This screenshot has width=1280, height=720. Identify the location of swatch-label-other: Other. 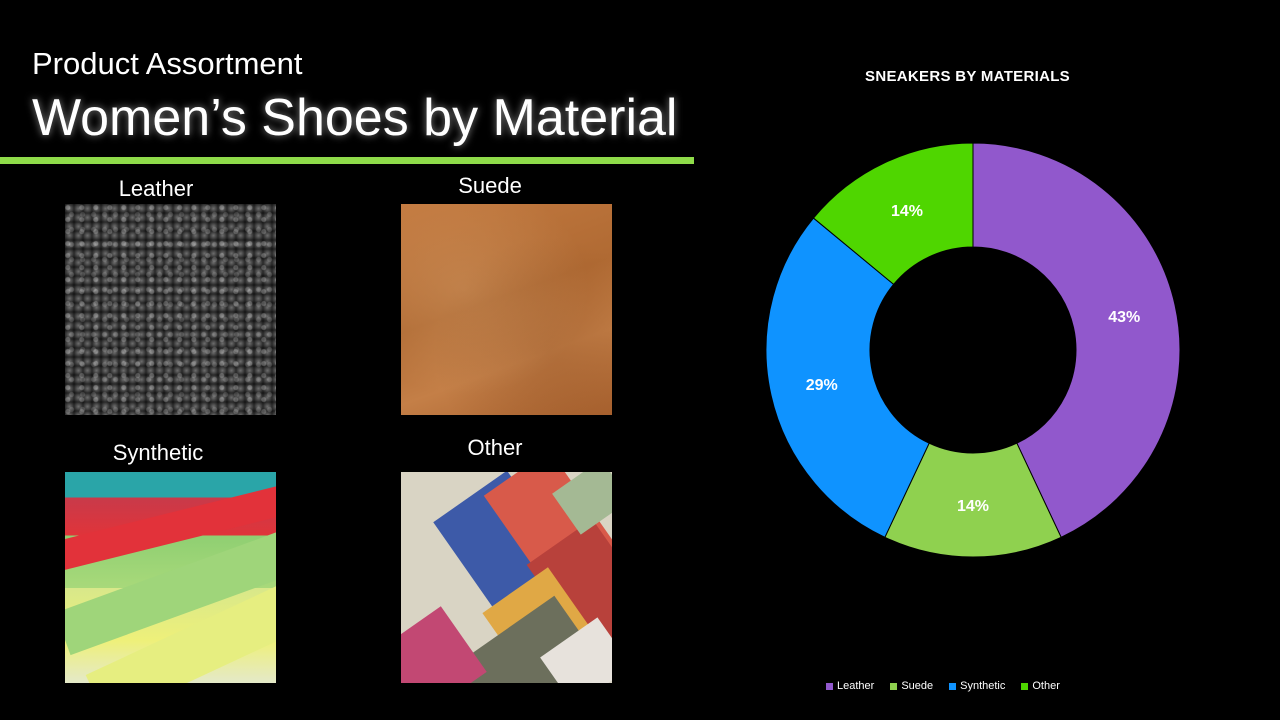
(495, 447).